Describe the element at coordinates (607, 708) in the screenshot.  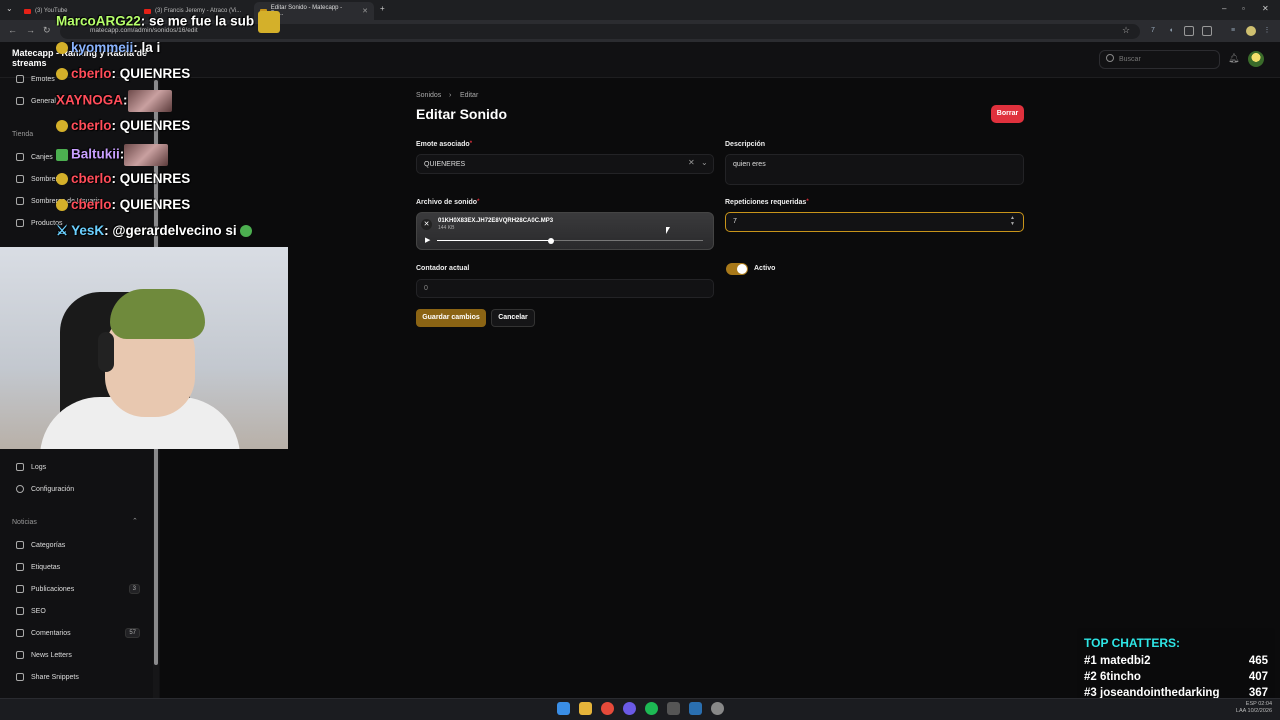
I see `chrome-icon` at that location.